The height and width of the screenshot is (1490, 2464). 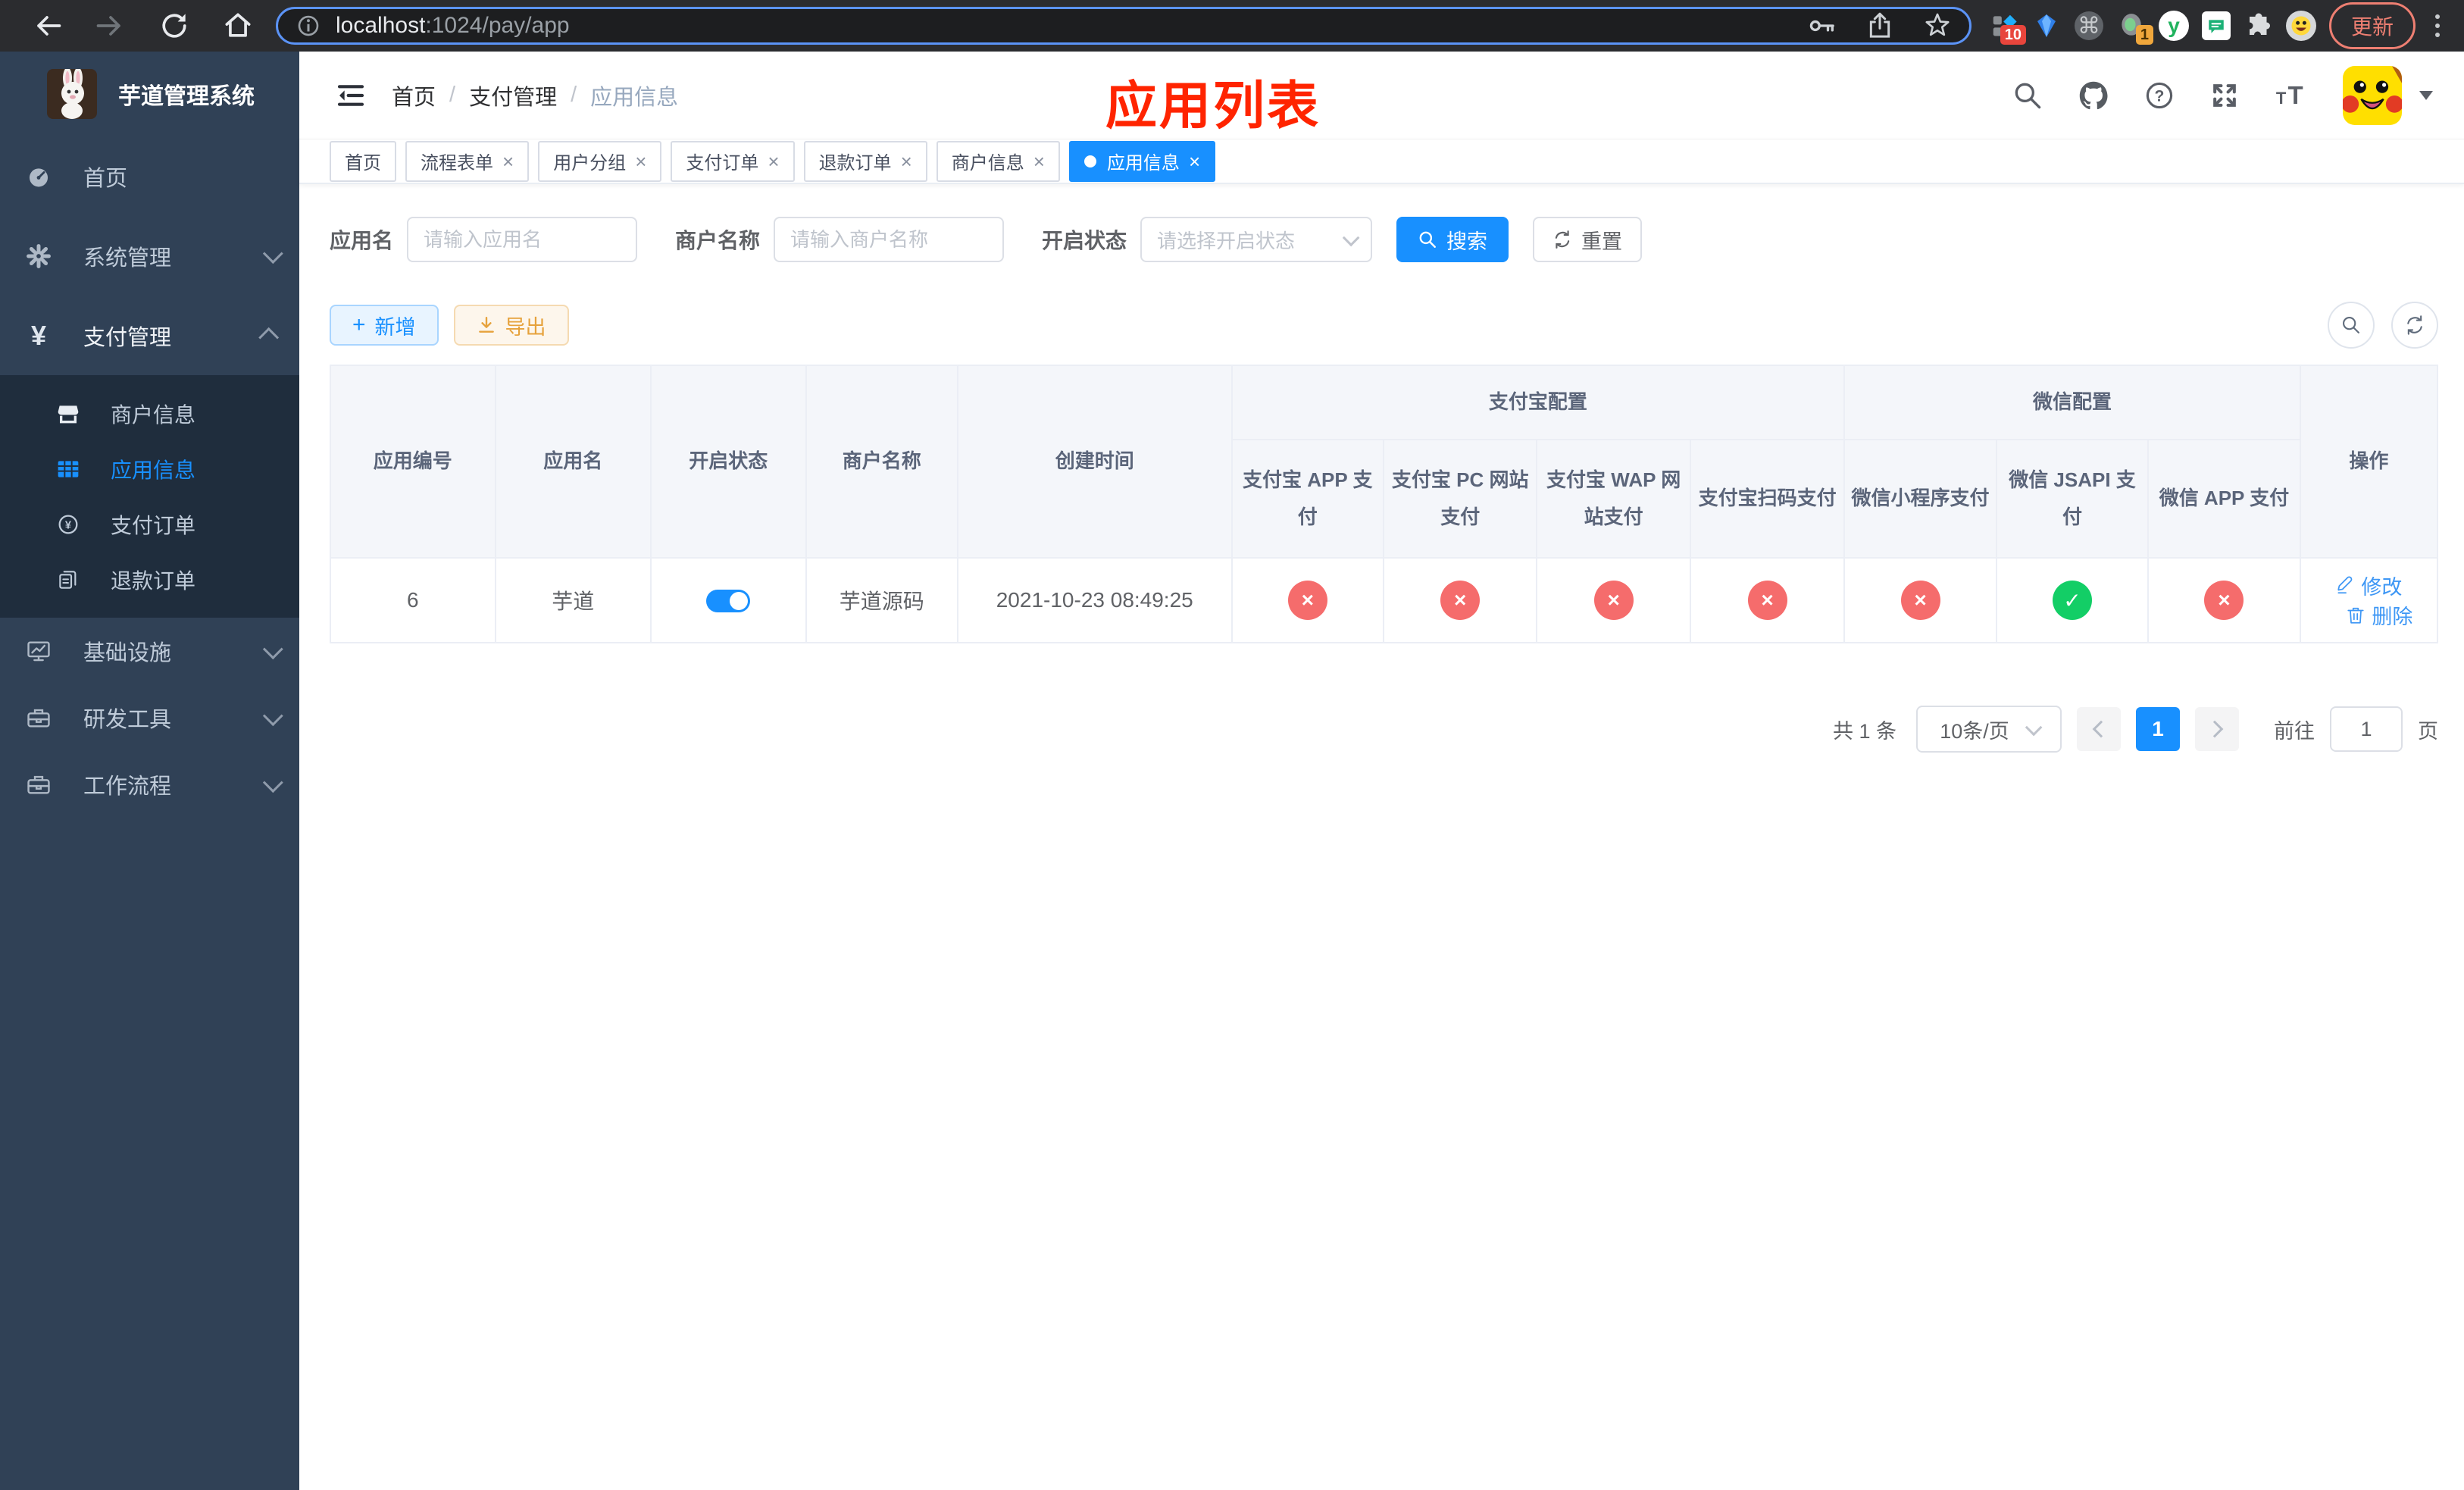 I want to click on help-icon: ?, so click(x=2159, y=95).